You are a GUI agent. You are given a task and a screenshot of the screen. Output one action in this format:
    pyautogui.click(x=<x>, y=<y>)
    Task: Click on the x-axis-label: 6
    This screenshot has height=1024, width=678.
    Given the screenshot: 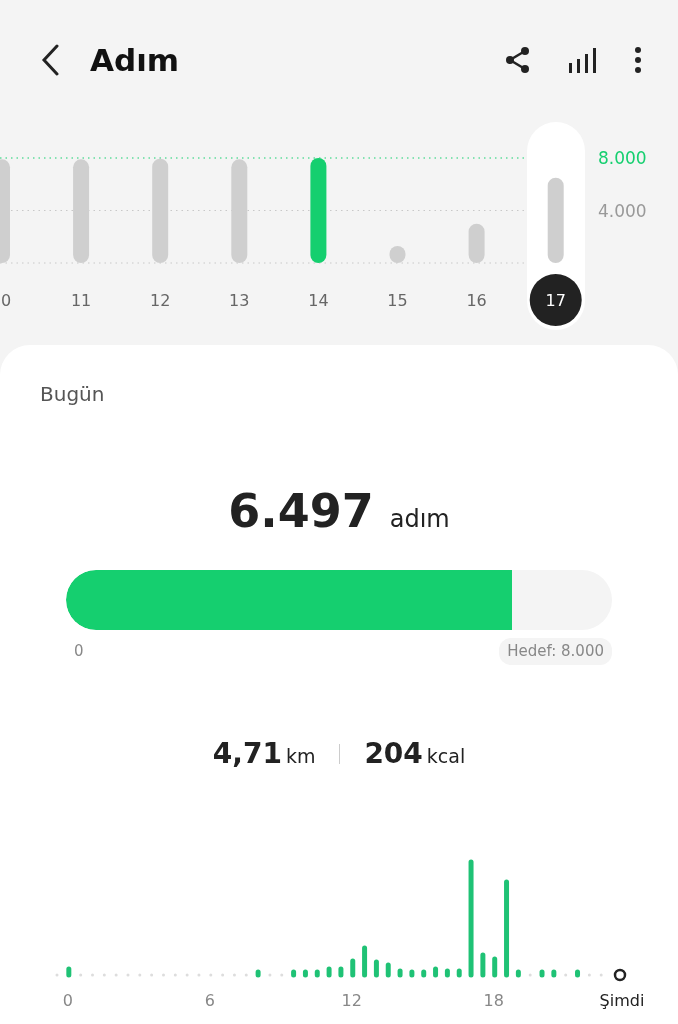 What is the action you would take?
    pyautogui.click(x=209, y=1000)
    